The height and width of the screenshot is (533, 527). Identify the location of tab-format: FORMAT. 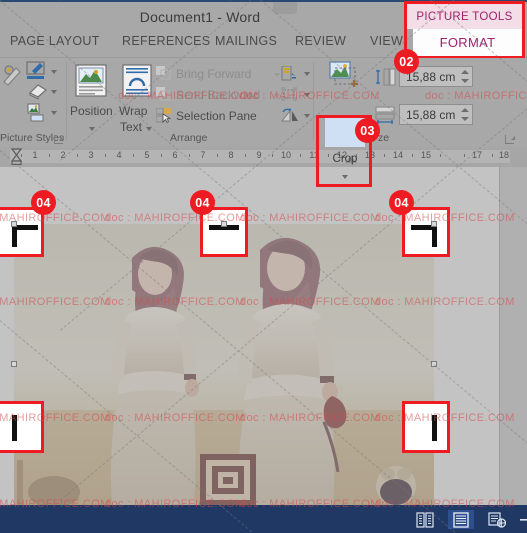
(467, 42).